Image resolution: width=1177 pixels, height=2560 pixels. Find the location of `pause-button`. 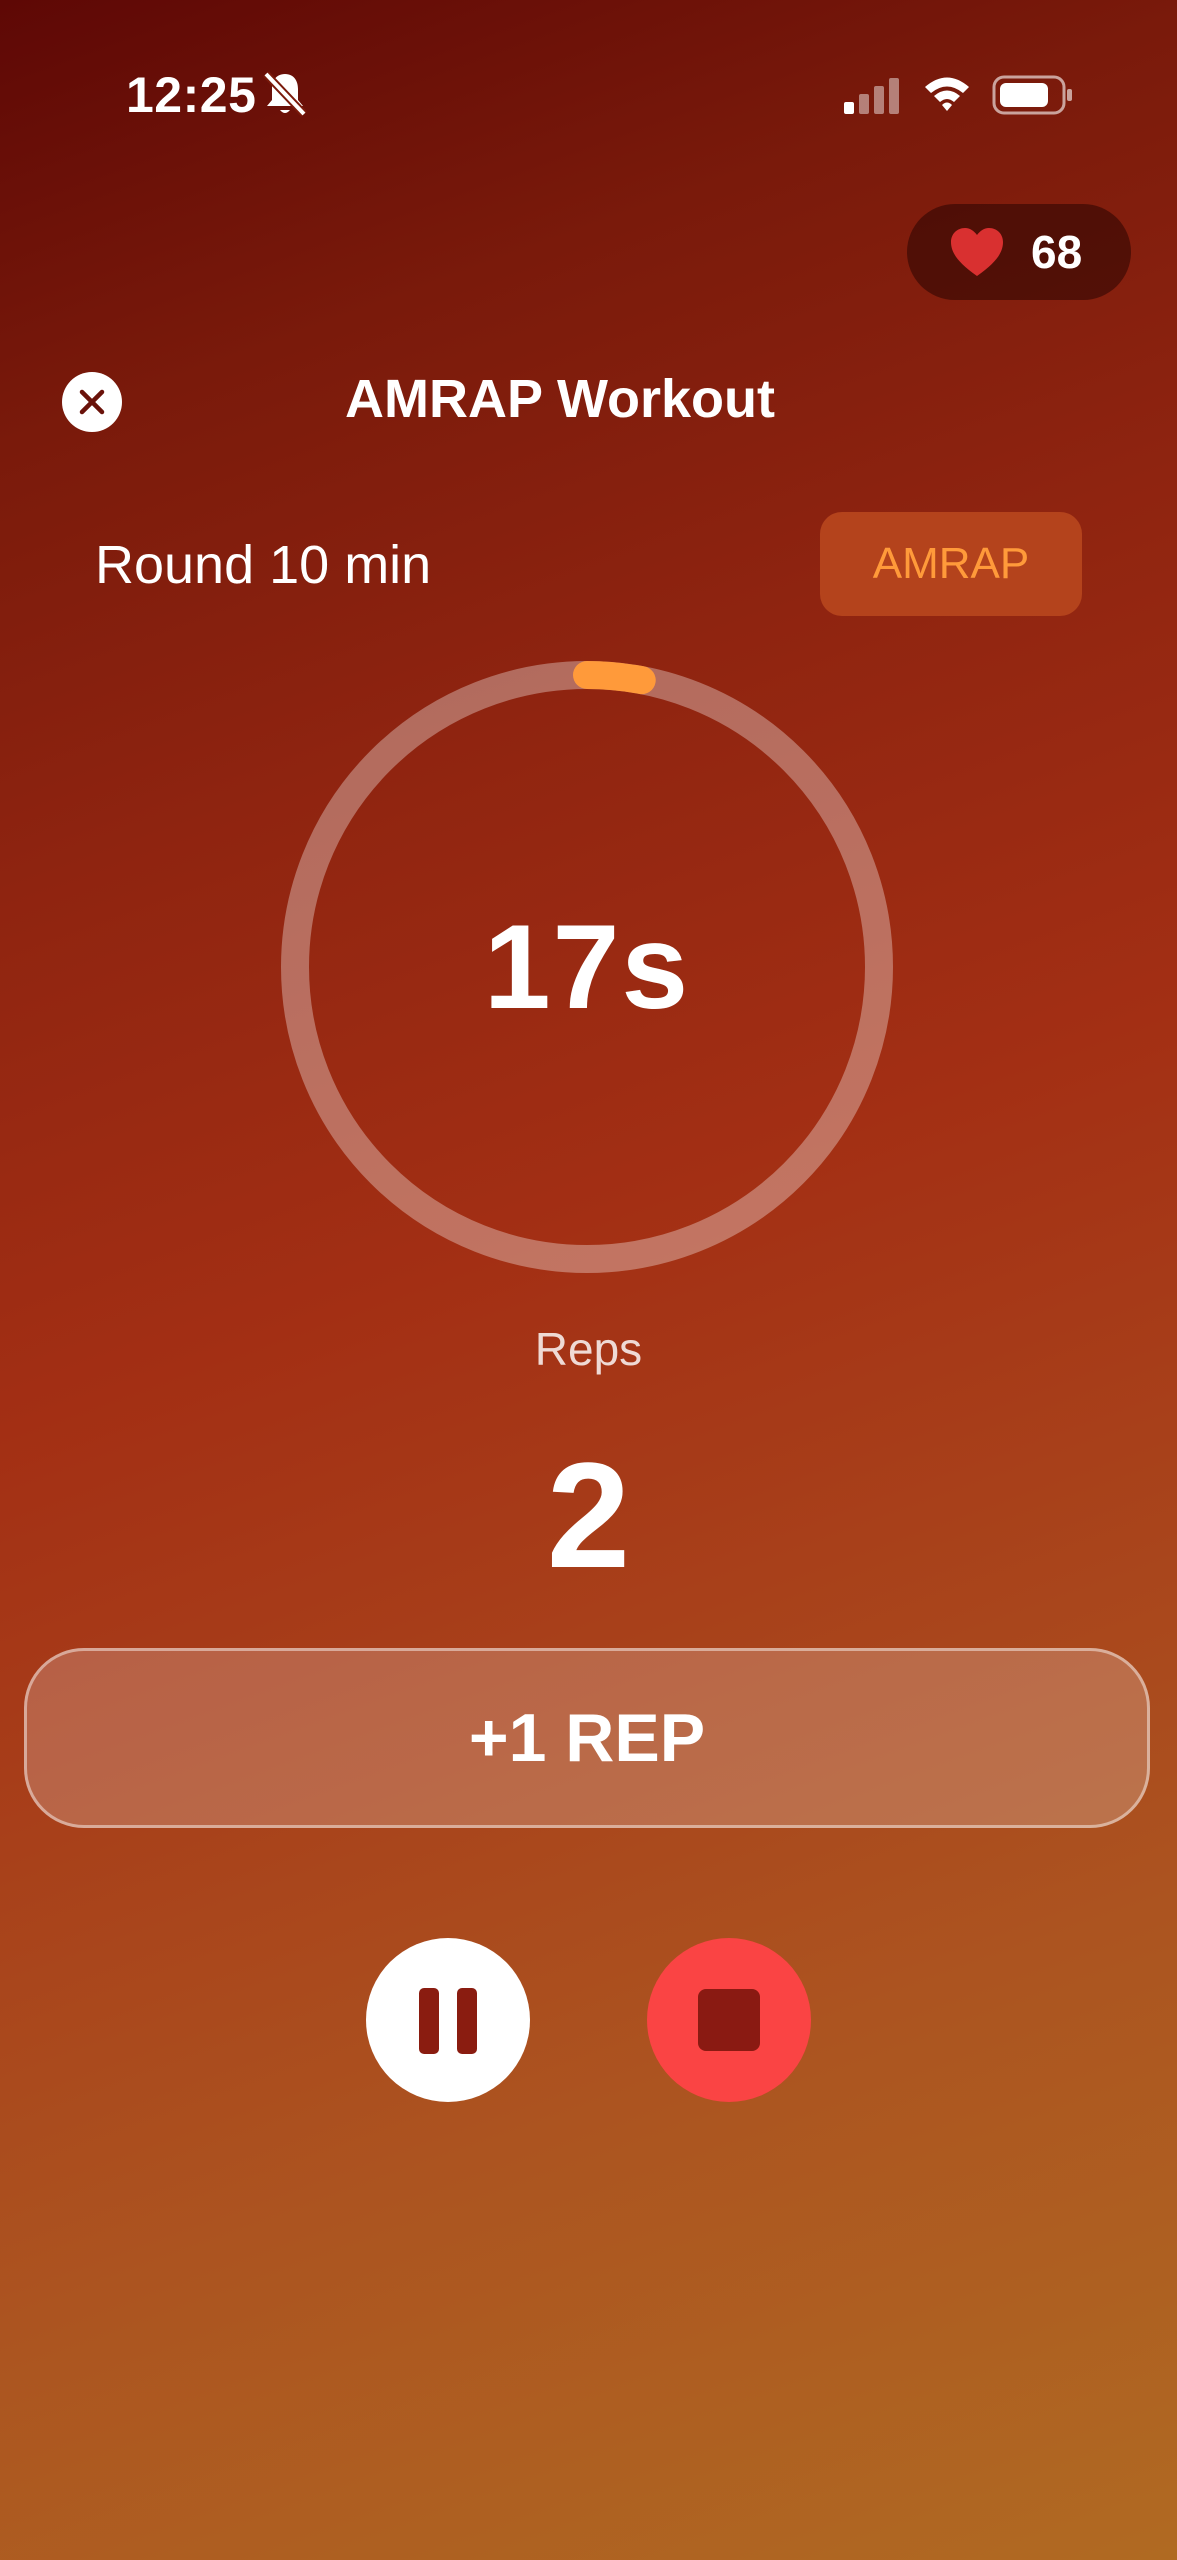

pause-button is located at coordinates (448, 2020).